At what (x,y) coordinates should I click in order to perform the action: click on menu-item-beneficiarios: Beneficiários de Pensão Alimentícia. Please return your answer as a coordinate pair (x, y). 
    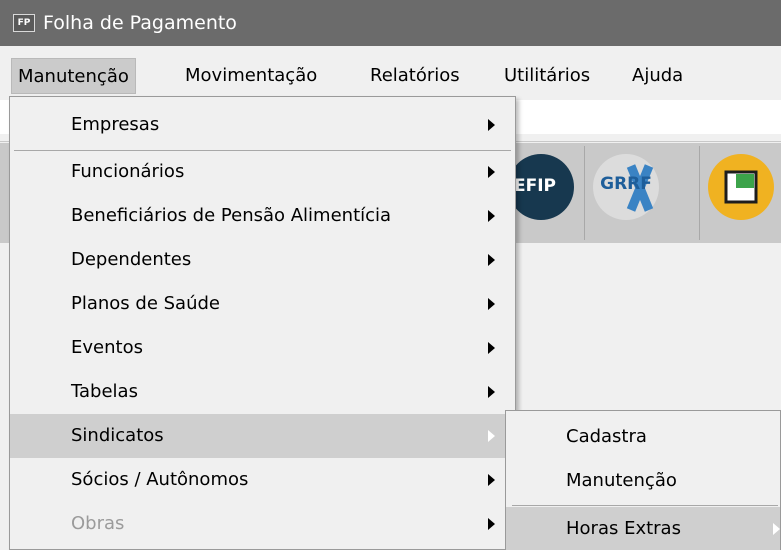
    Looking at the image, I should click on (262, 216).